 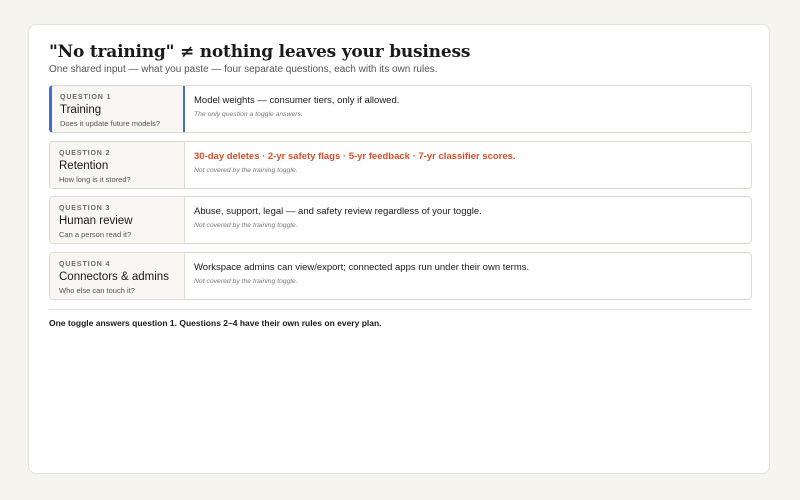 I want to click on question-number: QUESTION 3, so click(x=85, y=208).